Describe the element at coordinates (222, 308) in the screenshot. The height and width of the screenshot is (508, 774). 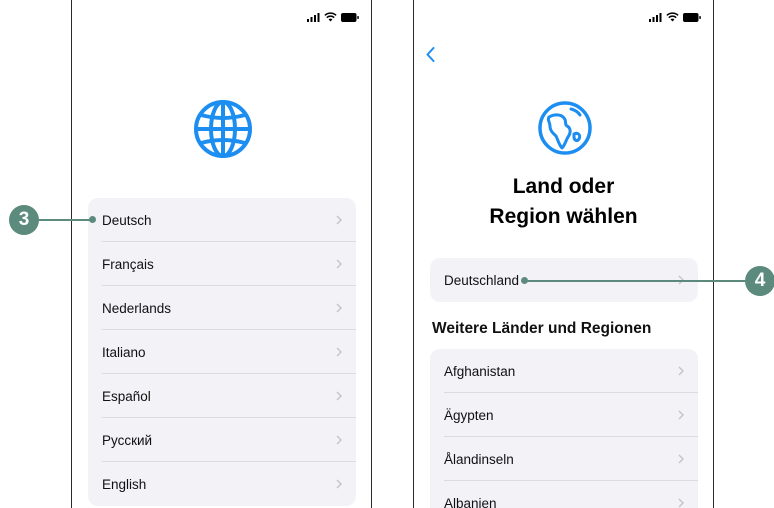
I see `language-item-nederlands: Nederlands` at that location.